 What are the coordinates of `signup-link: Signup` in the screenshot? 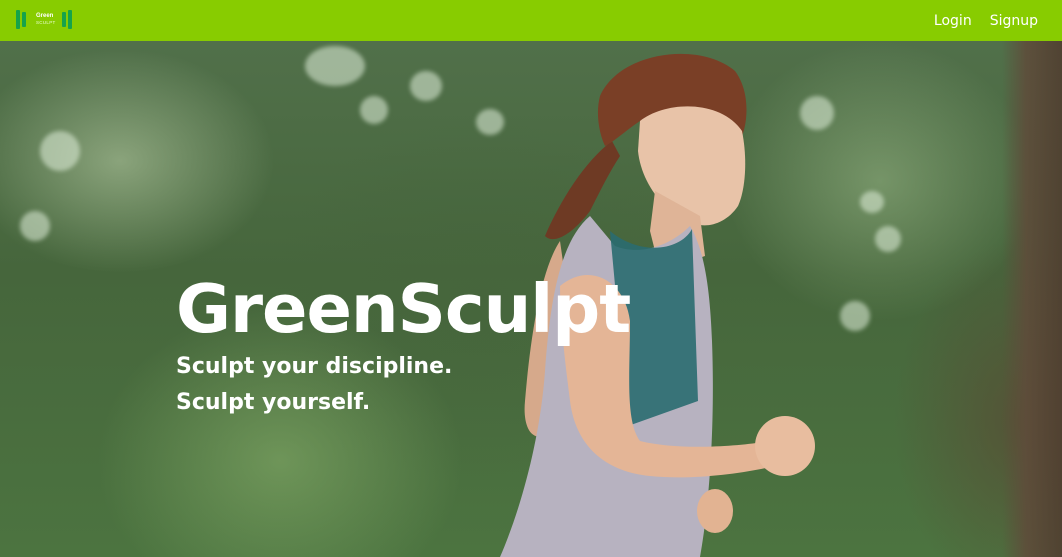 It's located at (1014, 21).